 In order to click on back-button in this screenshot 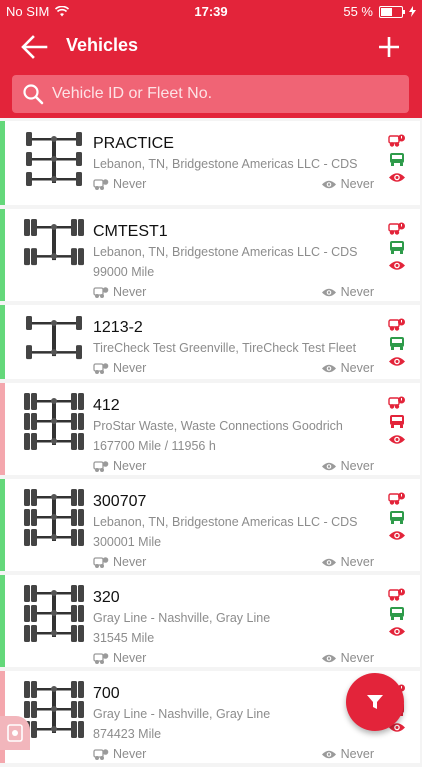, I will do `click(34, 47)`.